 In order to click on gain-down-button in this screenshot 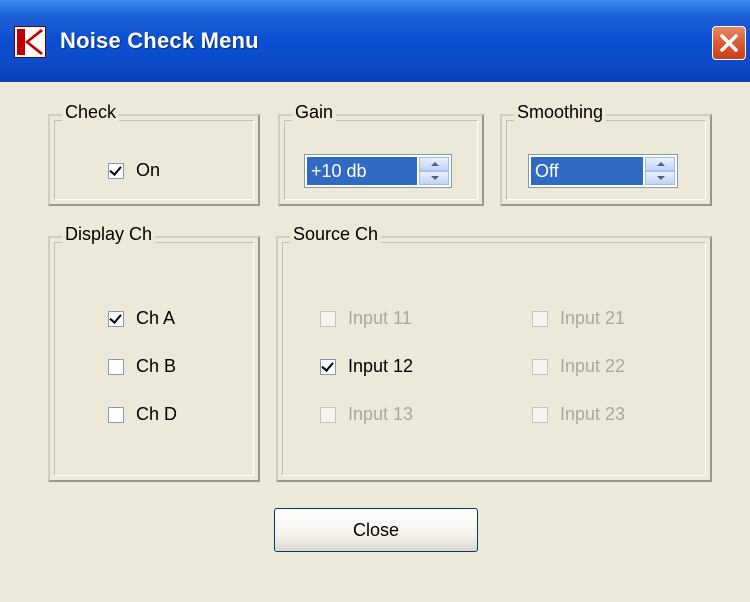, I will do `click(434, 178)`.